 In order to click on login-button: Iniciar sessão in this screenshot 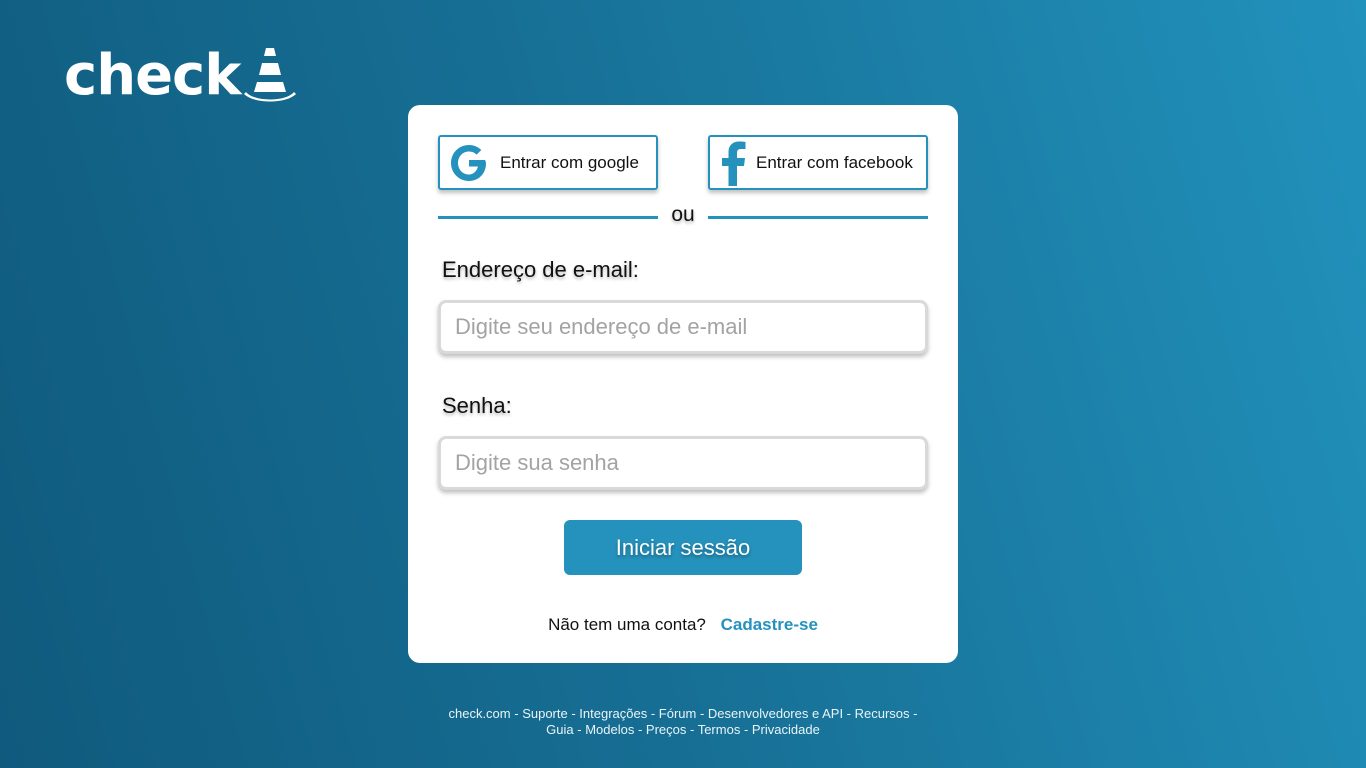, I will do `click(683, 547)`.